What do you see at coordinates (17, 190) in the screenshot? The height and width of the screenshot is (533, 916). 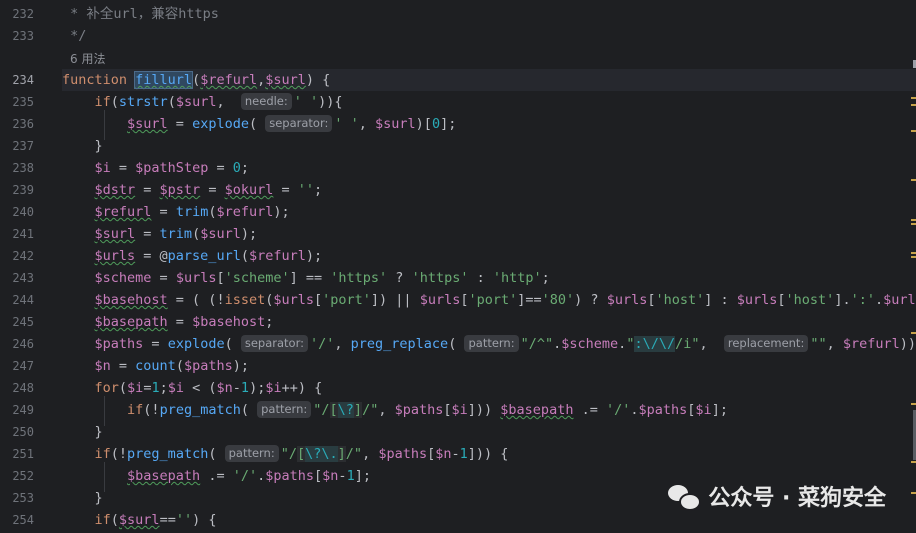 I see `line-number: 239` at bounding box center [17, 190].